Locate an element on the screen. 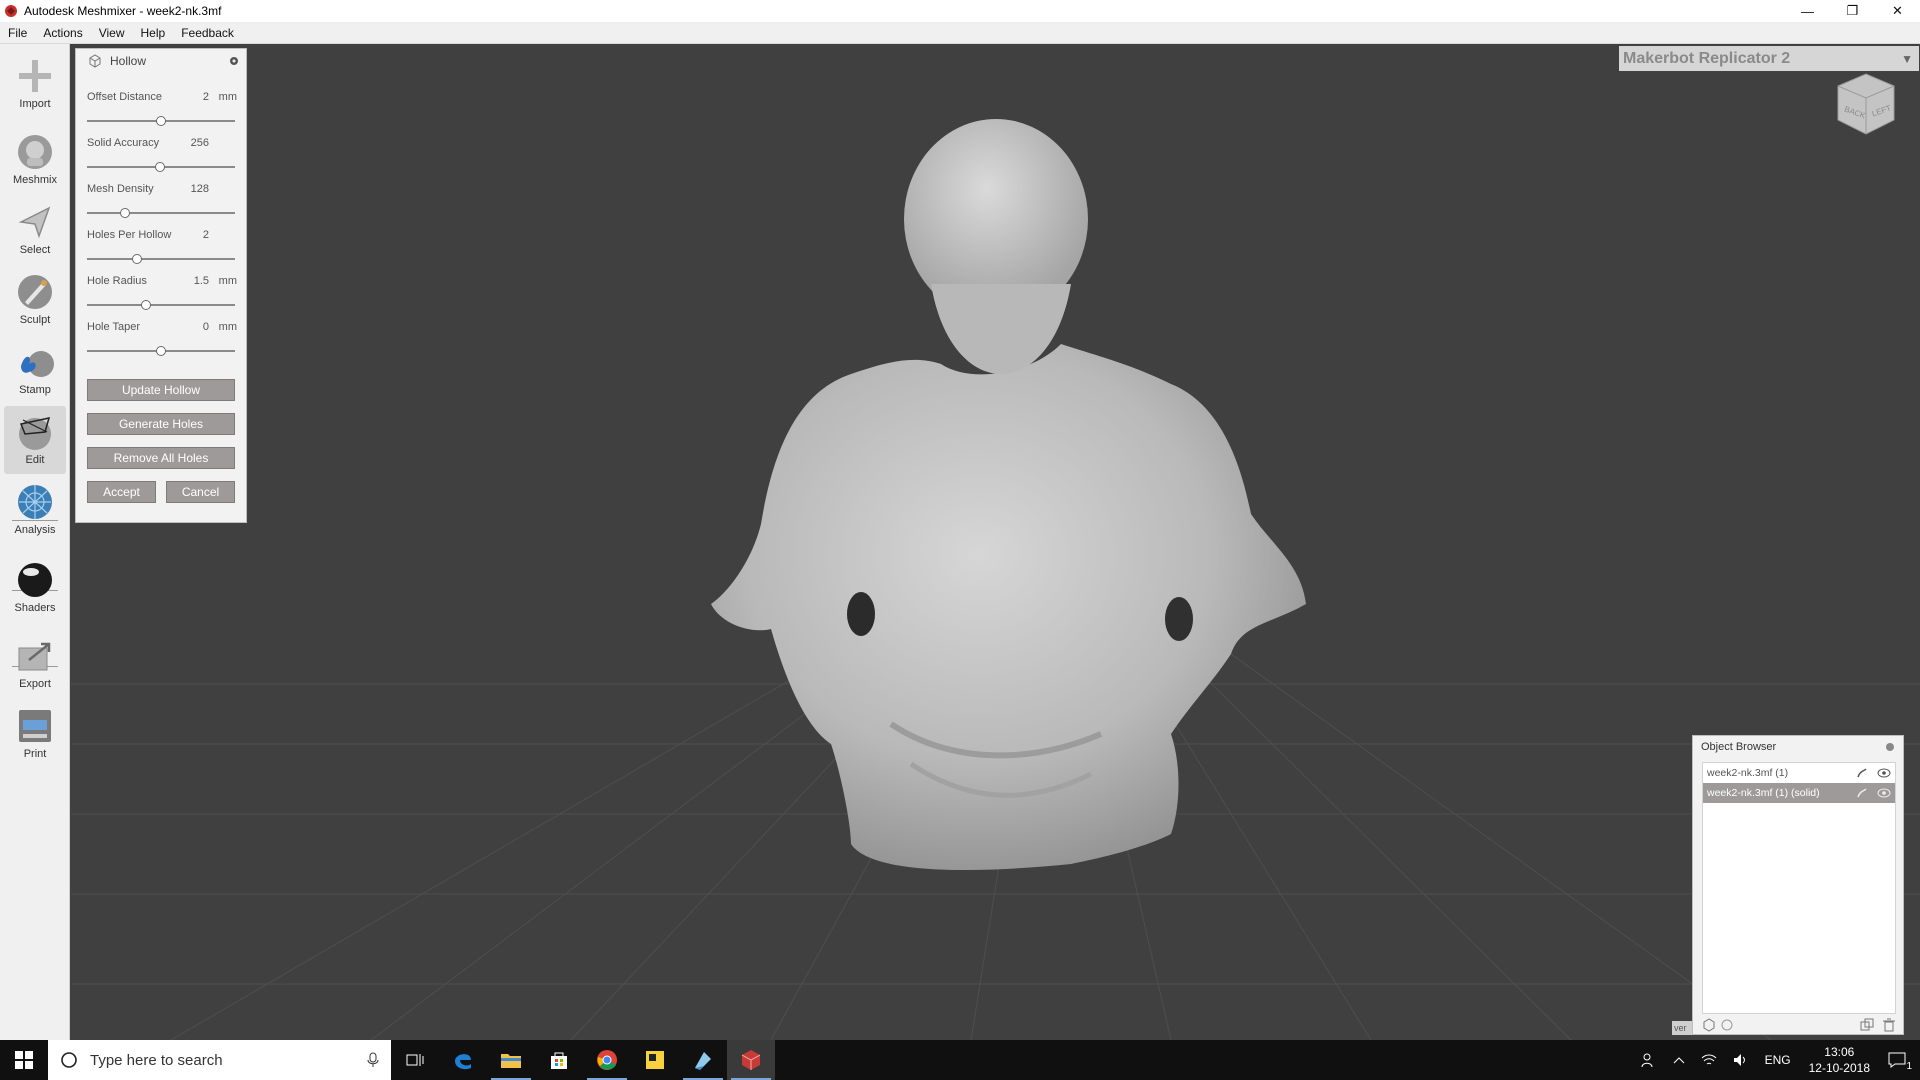  microphone-icon is located at coordinates (373, 1060).